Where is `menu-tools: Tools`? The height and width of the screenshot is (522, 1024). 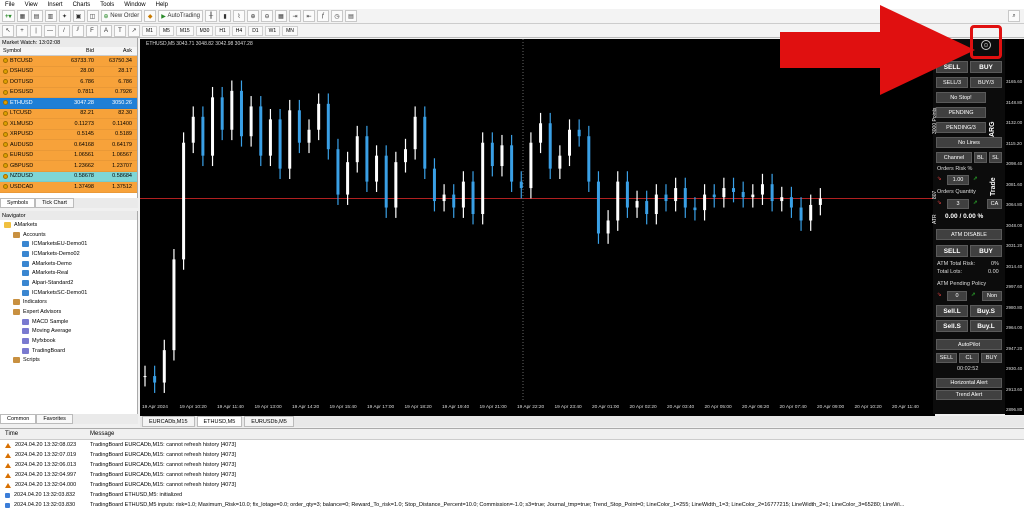 menu-tools: Tools is located at coordinates (107, 5).